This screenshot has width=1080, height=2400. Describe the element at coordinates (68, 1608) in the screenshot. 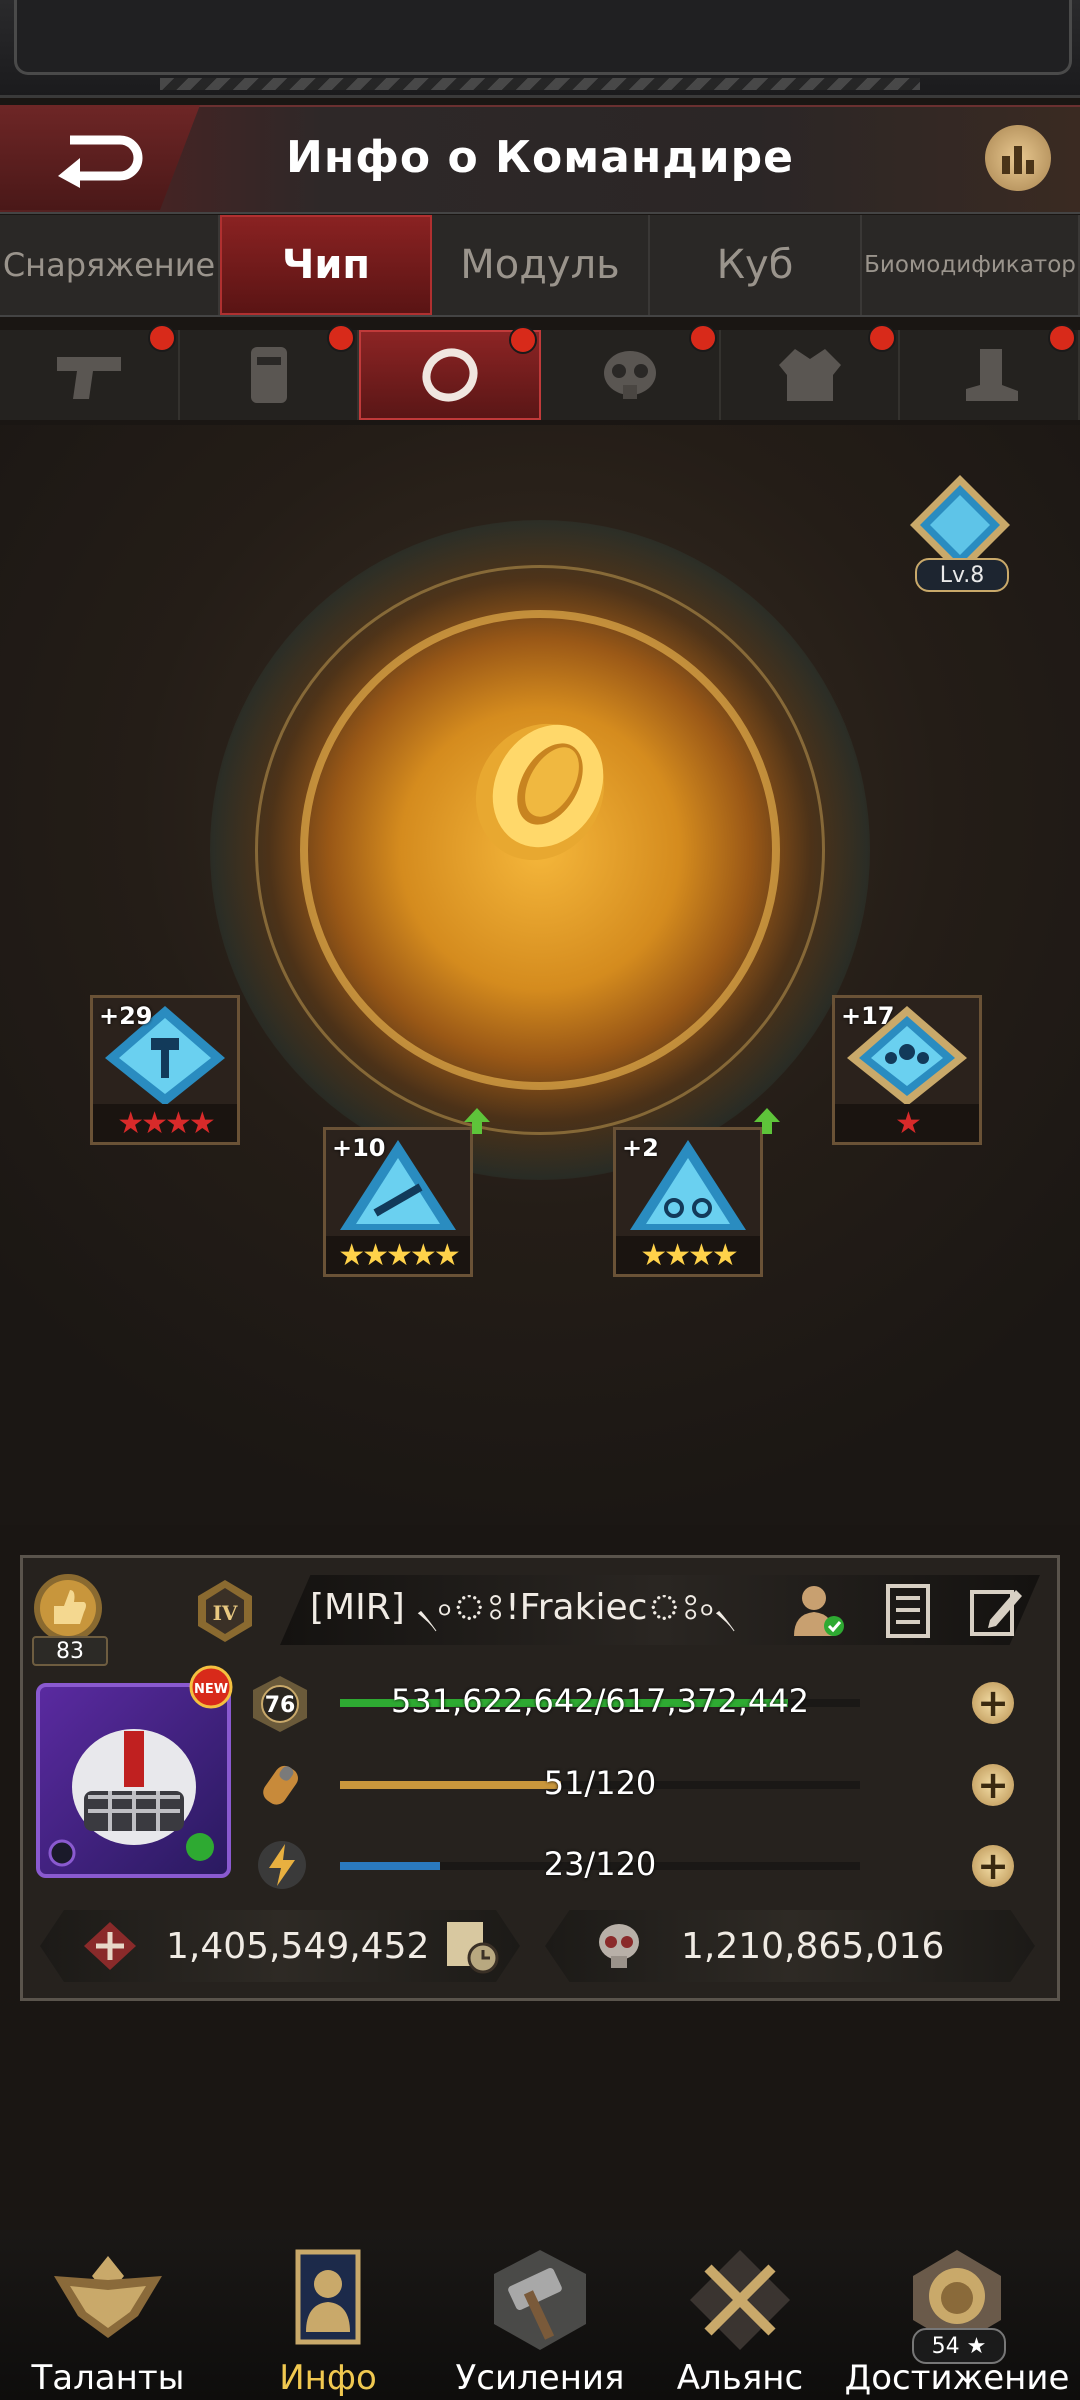

I see `thumbs-up-rank-icon` at that location.